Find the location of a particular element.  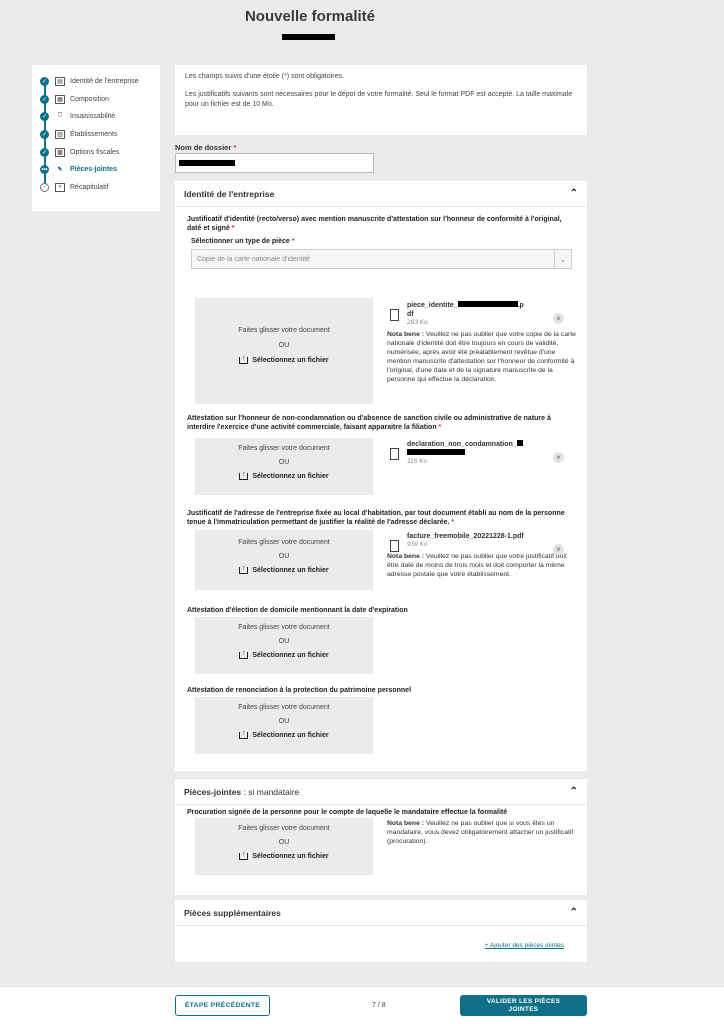

shield-icon: ⛉ is located at coordinates (60, 116).